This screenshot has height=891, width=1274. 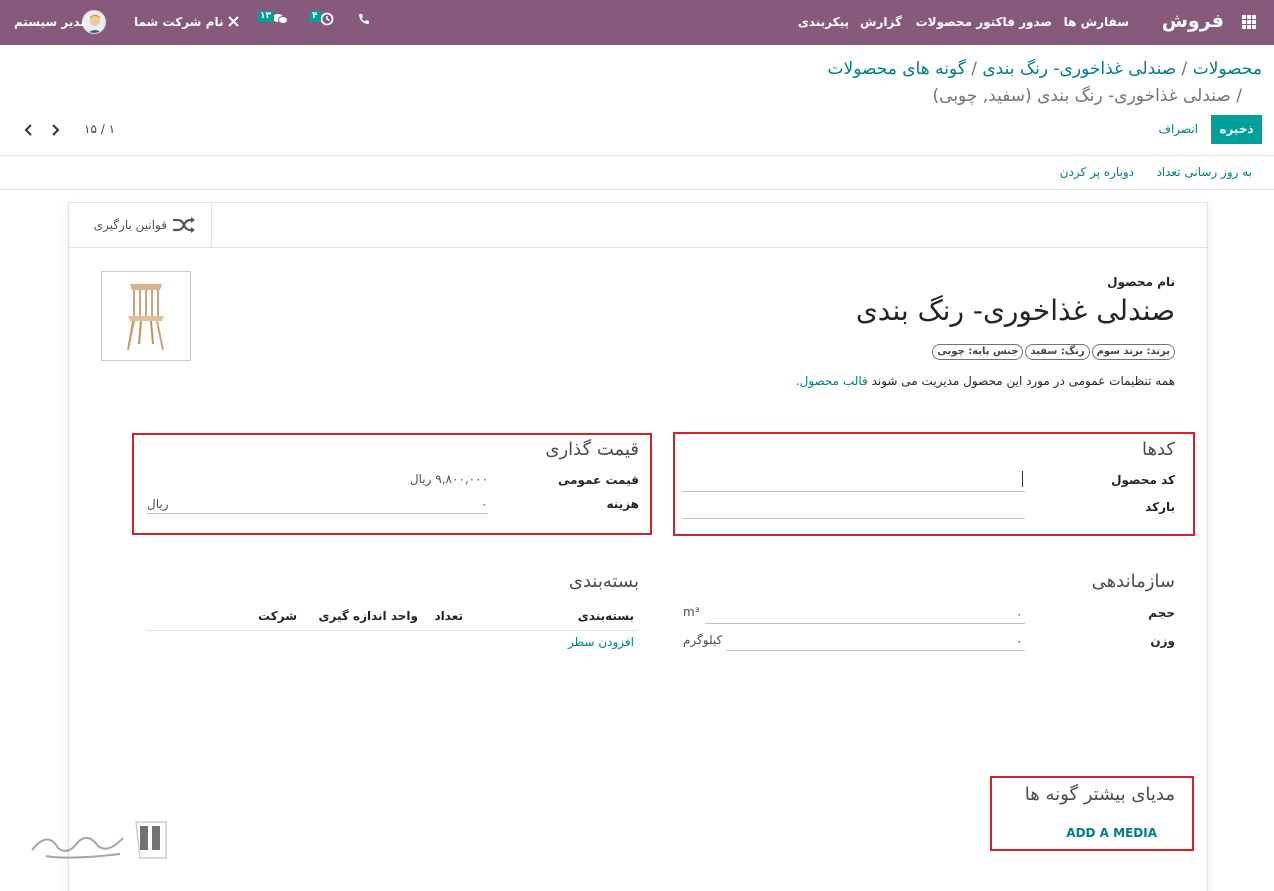 I want to click on packaging-title: بسته‌بندی, so click(x=603, y=581).